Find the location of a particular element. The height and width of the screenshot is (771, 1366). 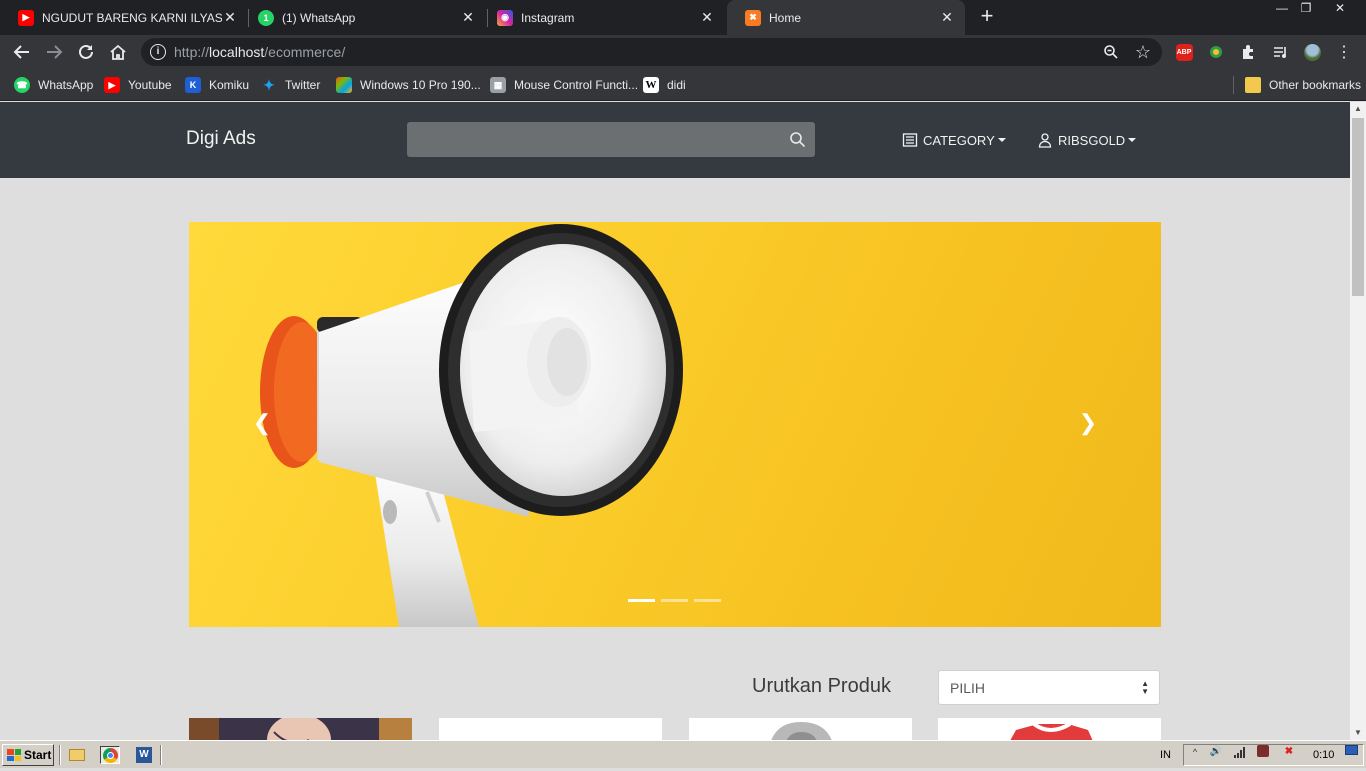

security-alert-icon is located at coordinates (1264, 752).